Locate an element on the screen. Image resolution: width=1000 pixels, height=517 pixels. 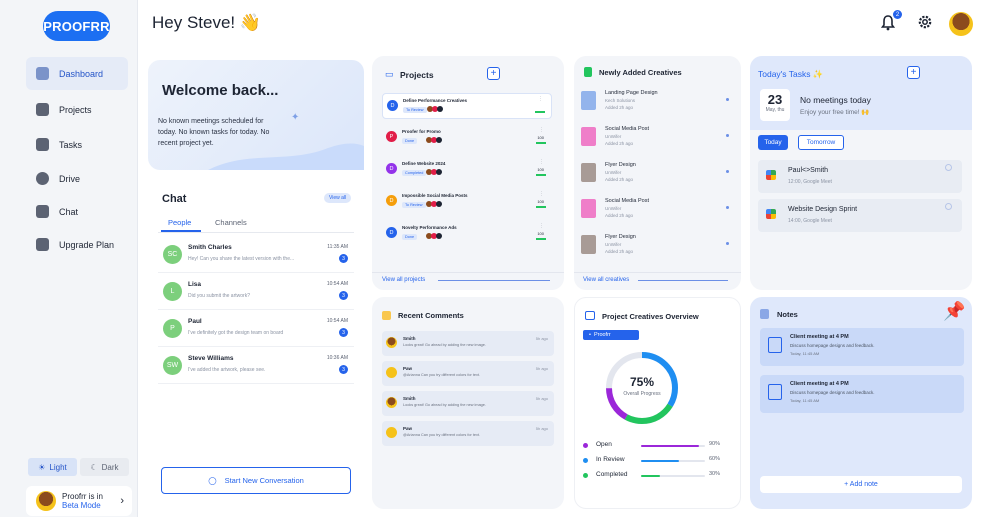
today-button: Today is located at coordinates (773, 142).